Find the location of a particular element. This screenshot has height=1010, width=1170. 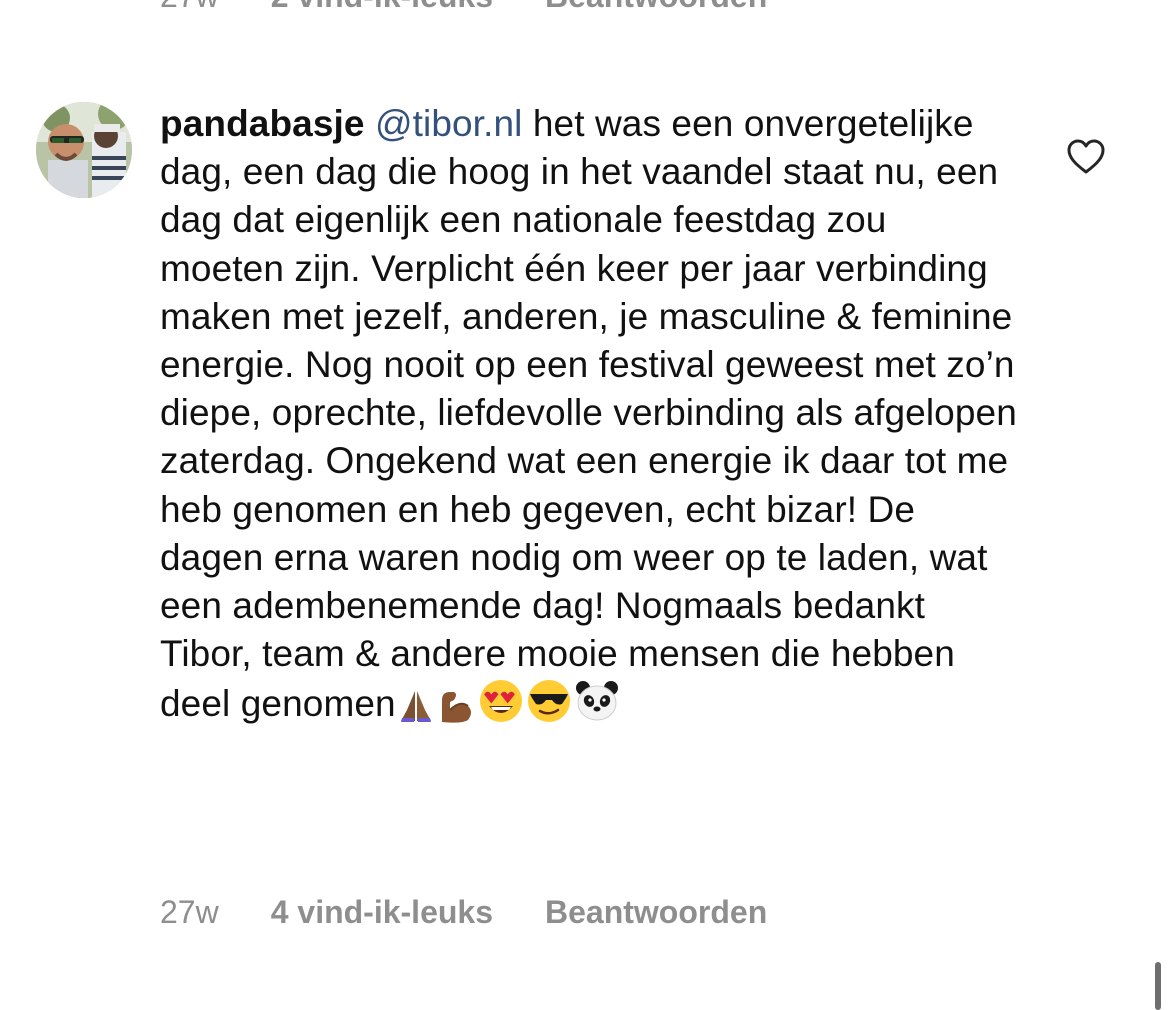

like-heart-icon is located at coordinates (1086, 157).